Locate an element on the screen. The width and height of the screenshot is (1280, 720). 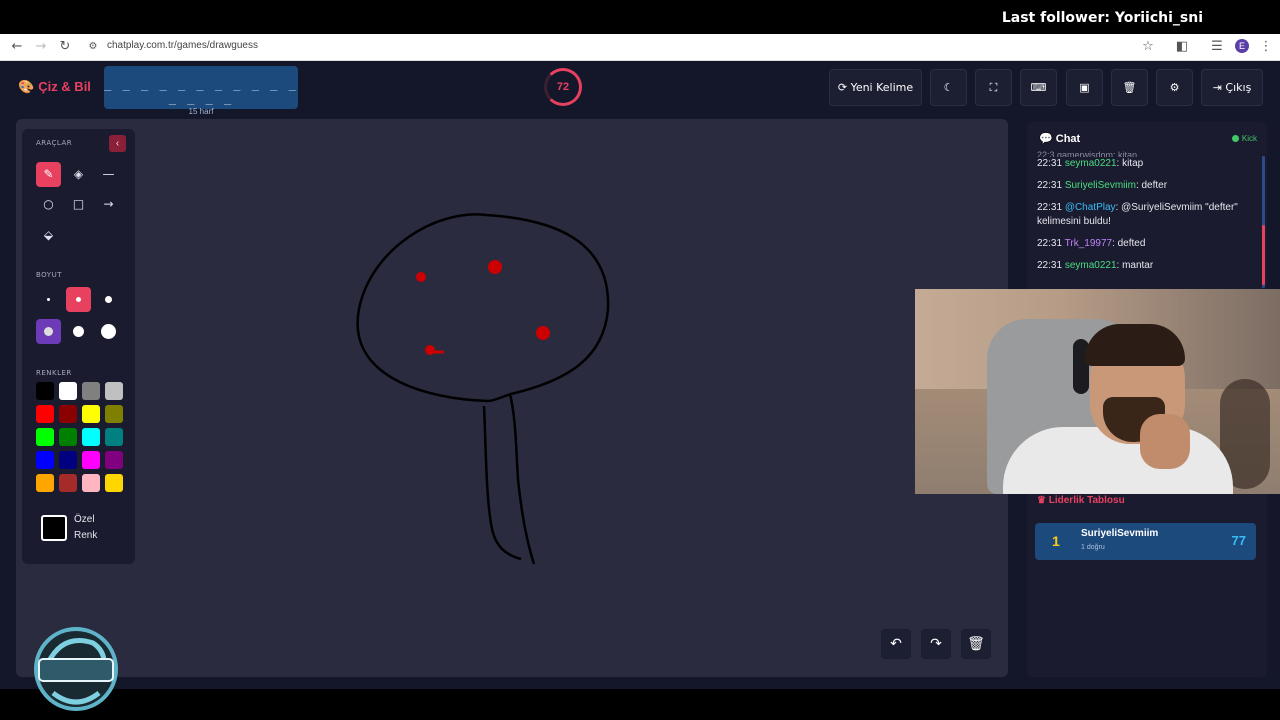
chat-title: 💬 Chat is located at coordinates (1059, 138).